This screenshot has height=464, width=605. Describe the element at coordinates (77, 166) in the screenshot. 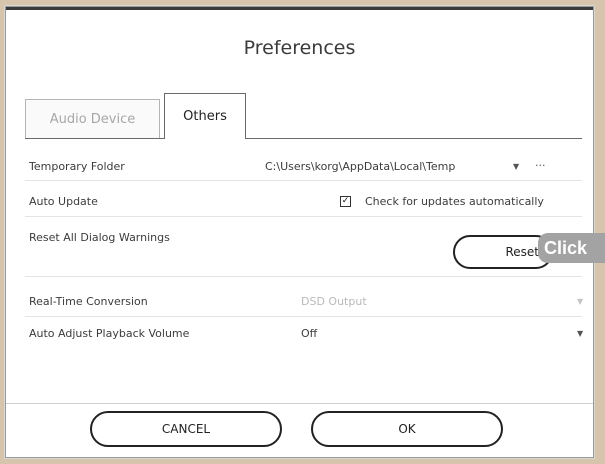

I see `temporary-folder-label: Temporary Folder` at that location.